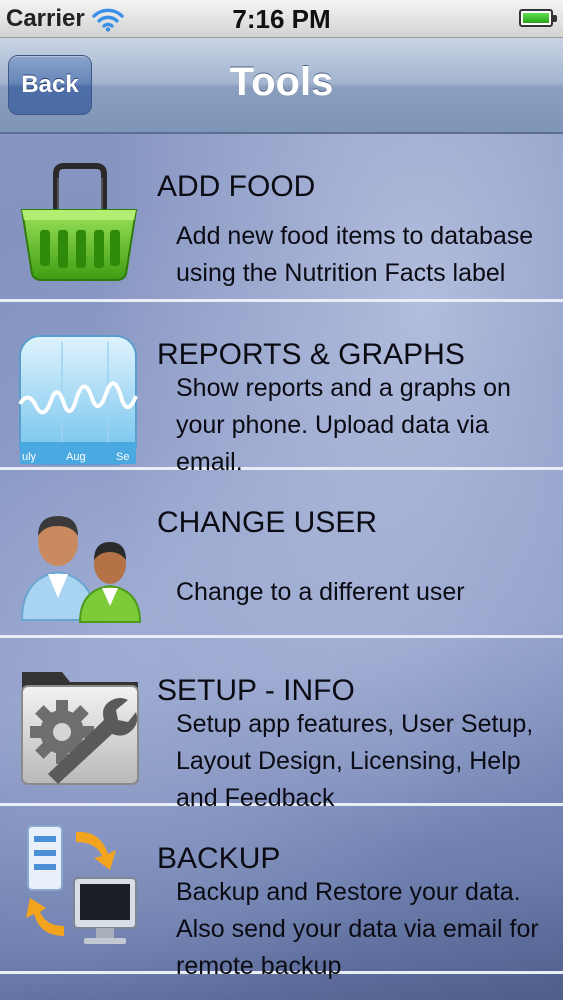  I want to click on row-title: ADD FOOD, so click(236, 186).